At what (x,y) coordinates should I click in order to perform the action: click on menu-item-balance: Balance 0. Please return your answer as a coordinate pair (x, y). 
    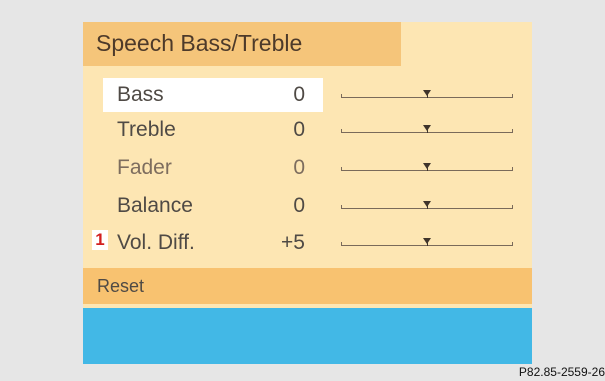
    Looking at the image, I should click on (213, 206).